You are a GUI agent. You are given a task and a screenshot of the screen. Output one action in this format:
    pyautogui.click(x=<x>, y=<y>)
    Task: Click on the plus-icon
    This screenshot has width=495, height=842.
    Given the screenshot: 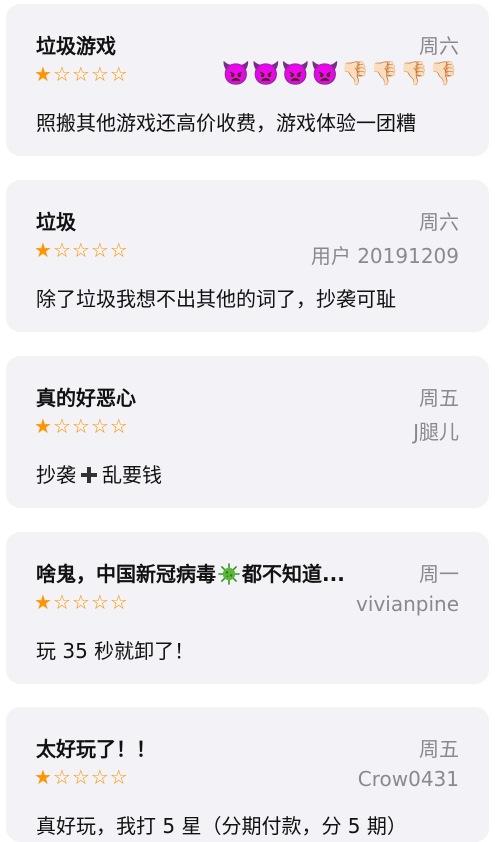 What is the action you would take?
    pyautogui.click(x=89, y=475)
    